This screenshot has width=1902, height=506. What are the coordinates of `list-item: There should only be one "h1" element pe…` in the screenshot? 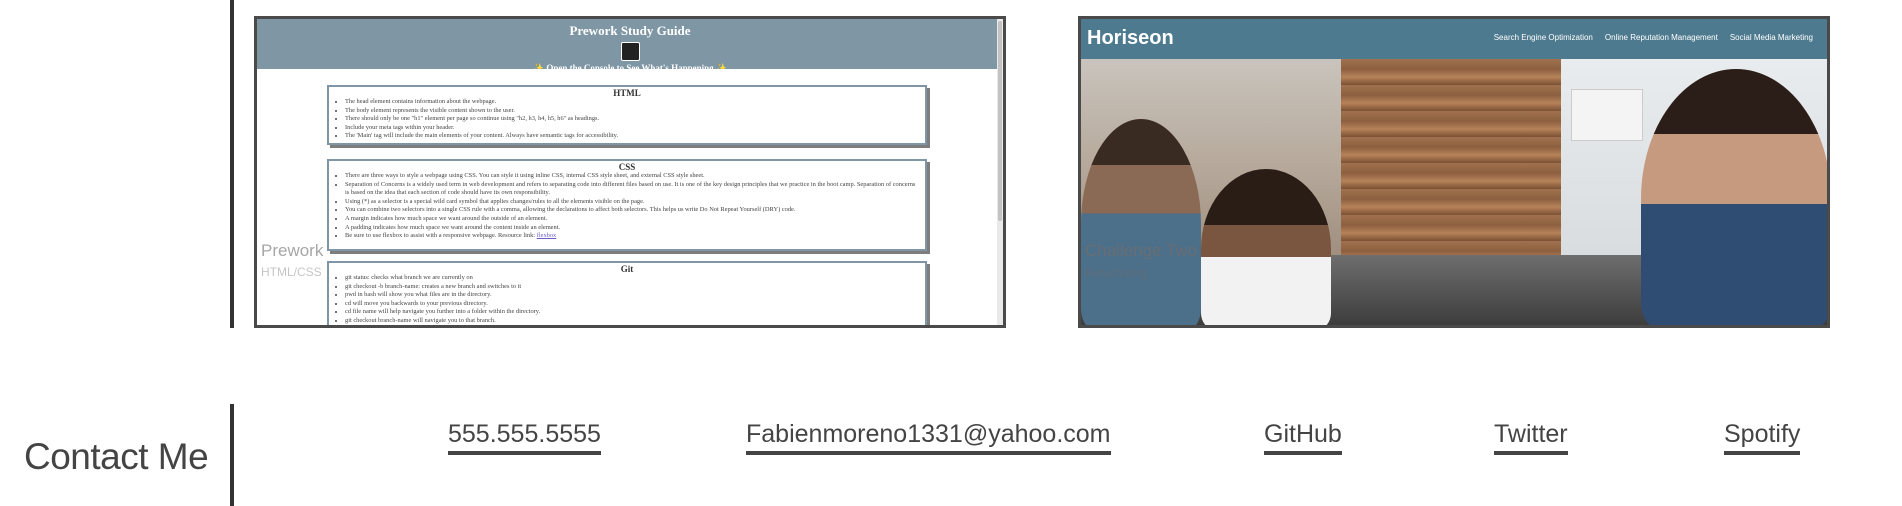 It's located at (632, 119).